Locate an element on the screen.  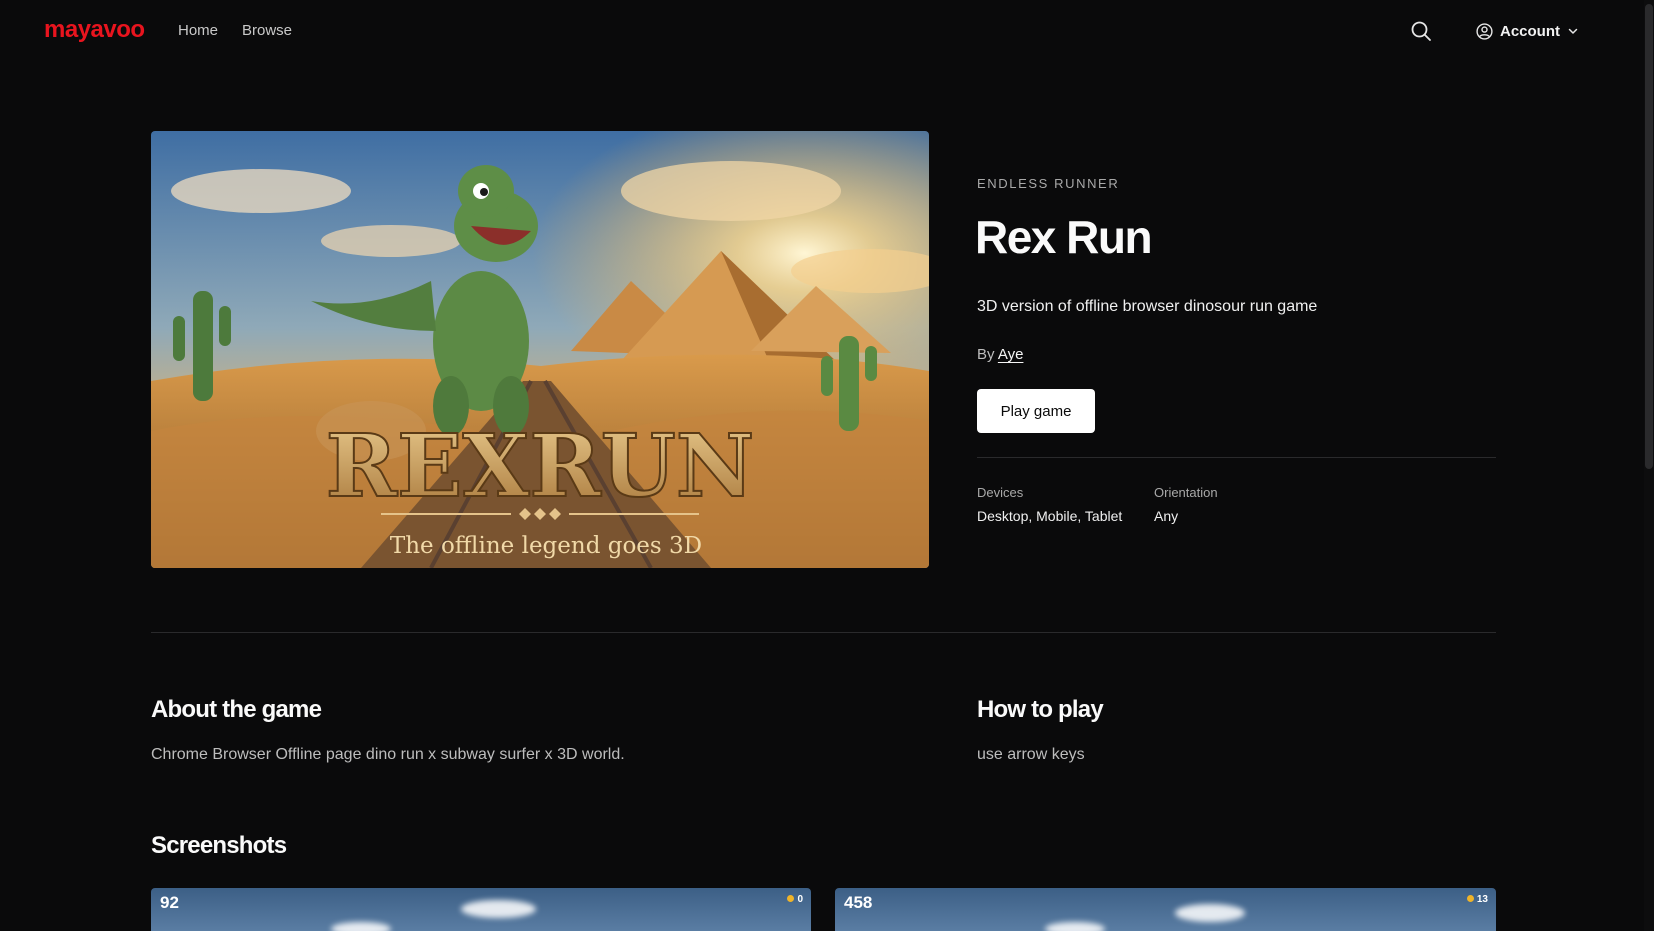
author-link: Aye is located at coordinates (1011, 354).